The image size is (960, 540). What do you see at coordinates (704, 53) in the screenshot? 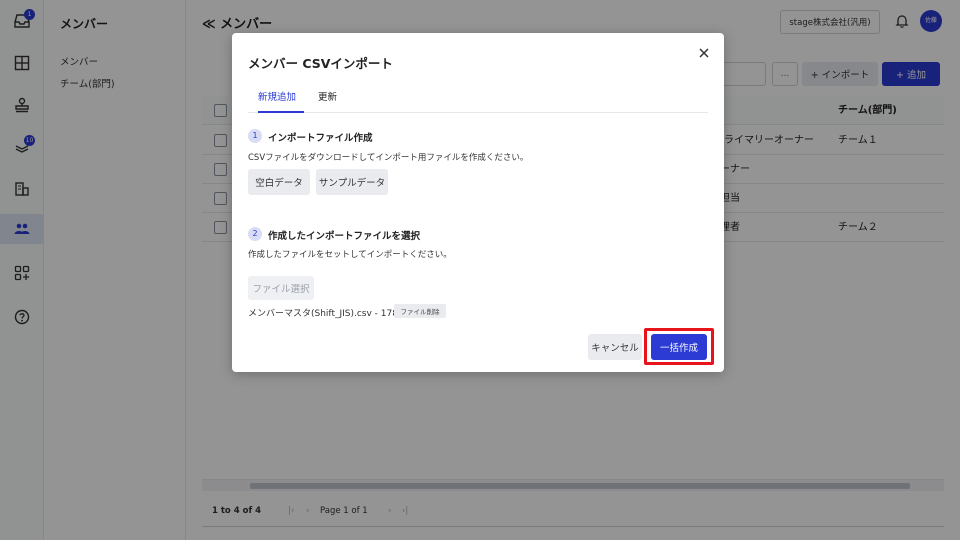
I see `close-icon` at bounding box center [704, 53].